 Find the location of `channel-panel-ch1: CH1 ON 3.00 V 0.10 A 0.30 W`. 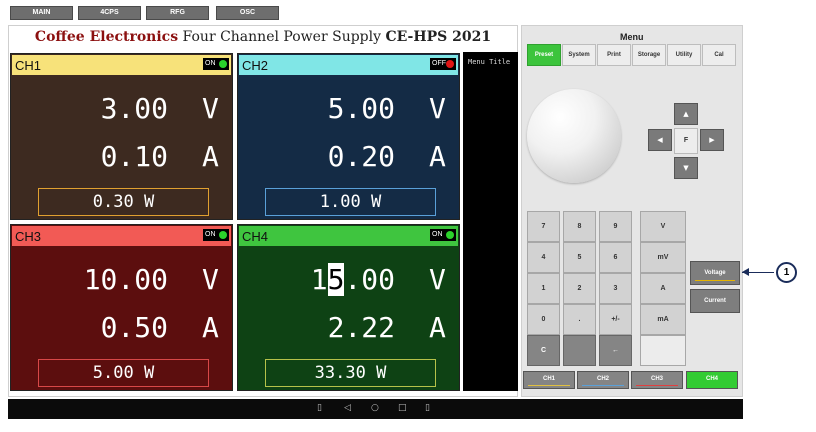

channel-panel-ch1: CH1 ON 3.00 V 0.10 A 0.30 W is located at coordinates (121, 136).